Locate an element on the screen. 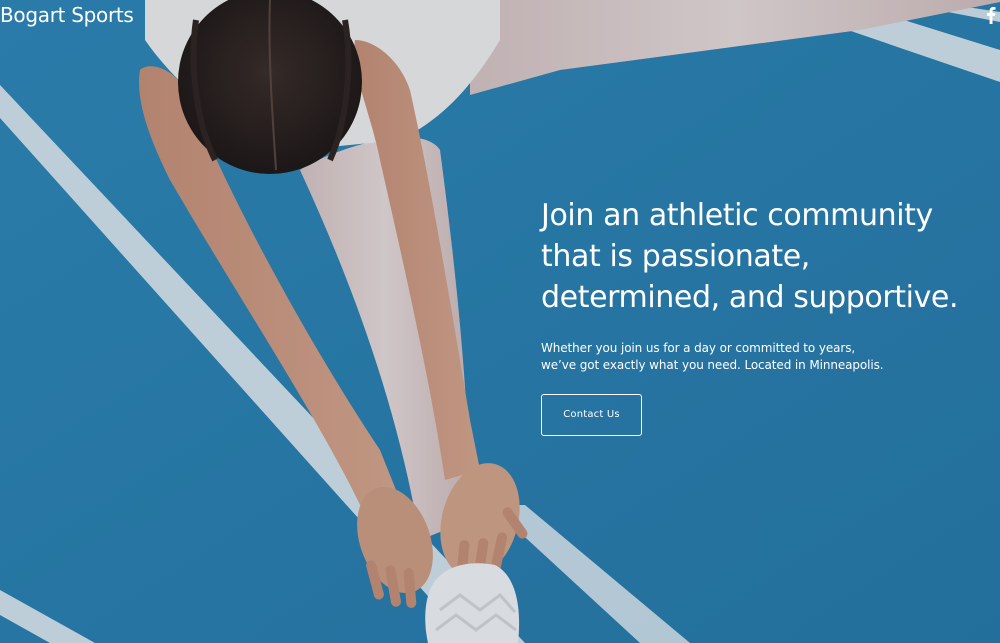 This screenshot has width=1000, height=643. contact-us-button: Contact Us is located at coordinates (591, 415).